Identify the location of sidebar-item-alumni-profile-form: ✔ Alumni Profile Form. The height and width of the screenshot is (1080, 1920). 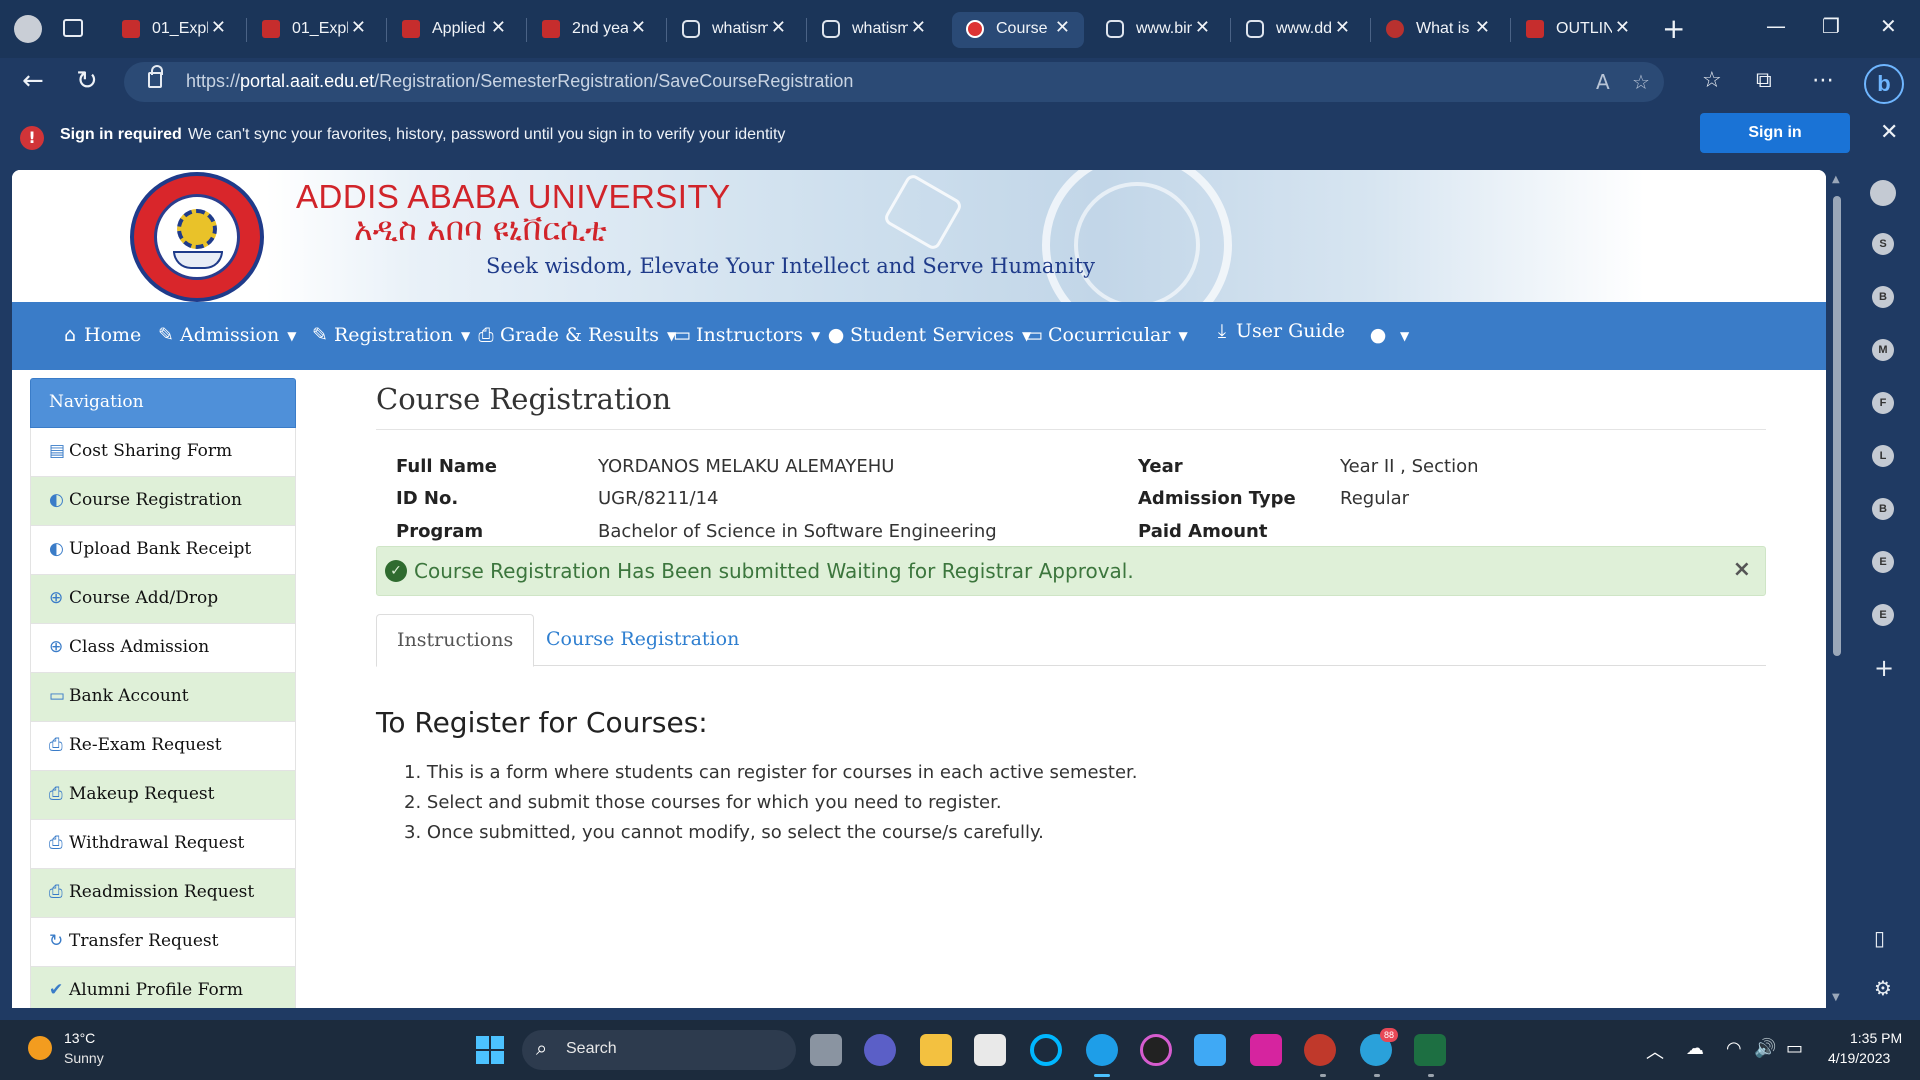
(163, 987).